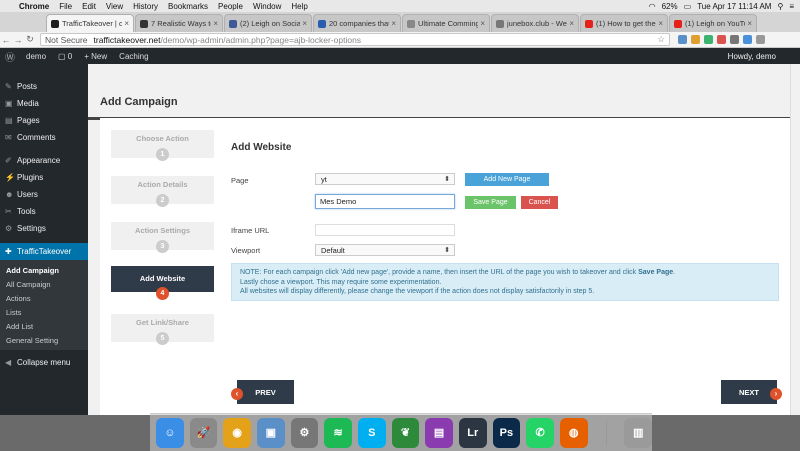 The width and height of the screenshot is (800, 451). What do you see at coordinates (44, 228) in the screenshot?
I see `sidebar-item-settings: ⚙ Settings` at bounding box center [44, 228].